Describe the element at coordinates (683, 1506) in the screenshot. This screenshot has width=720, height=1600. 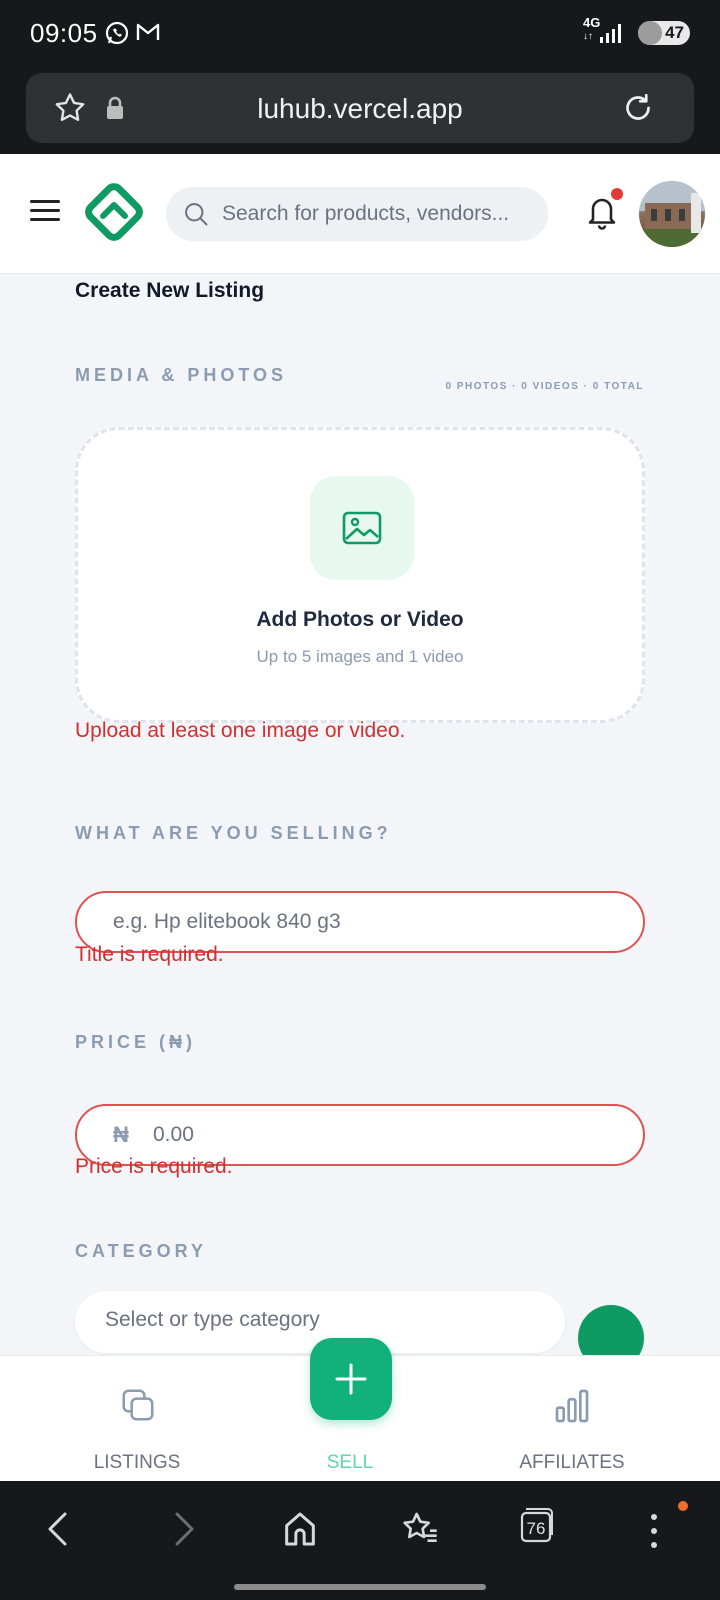
I see `menu-notification-dot` at that location.